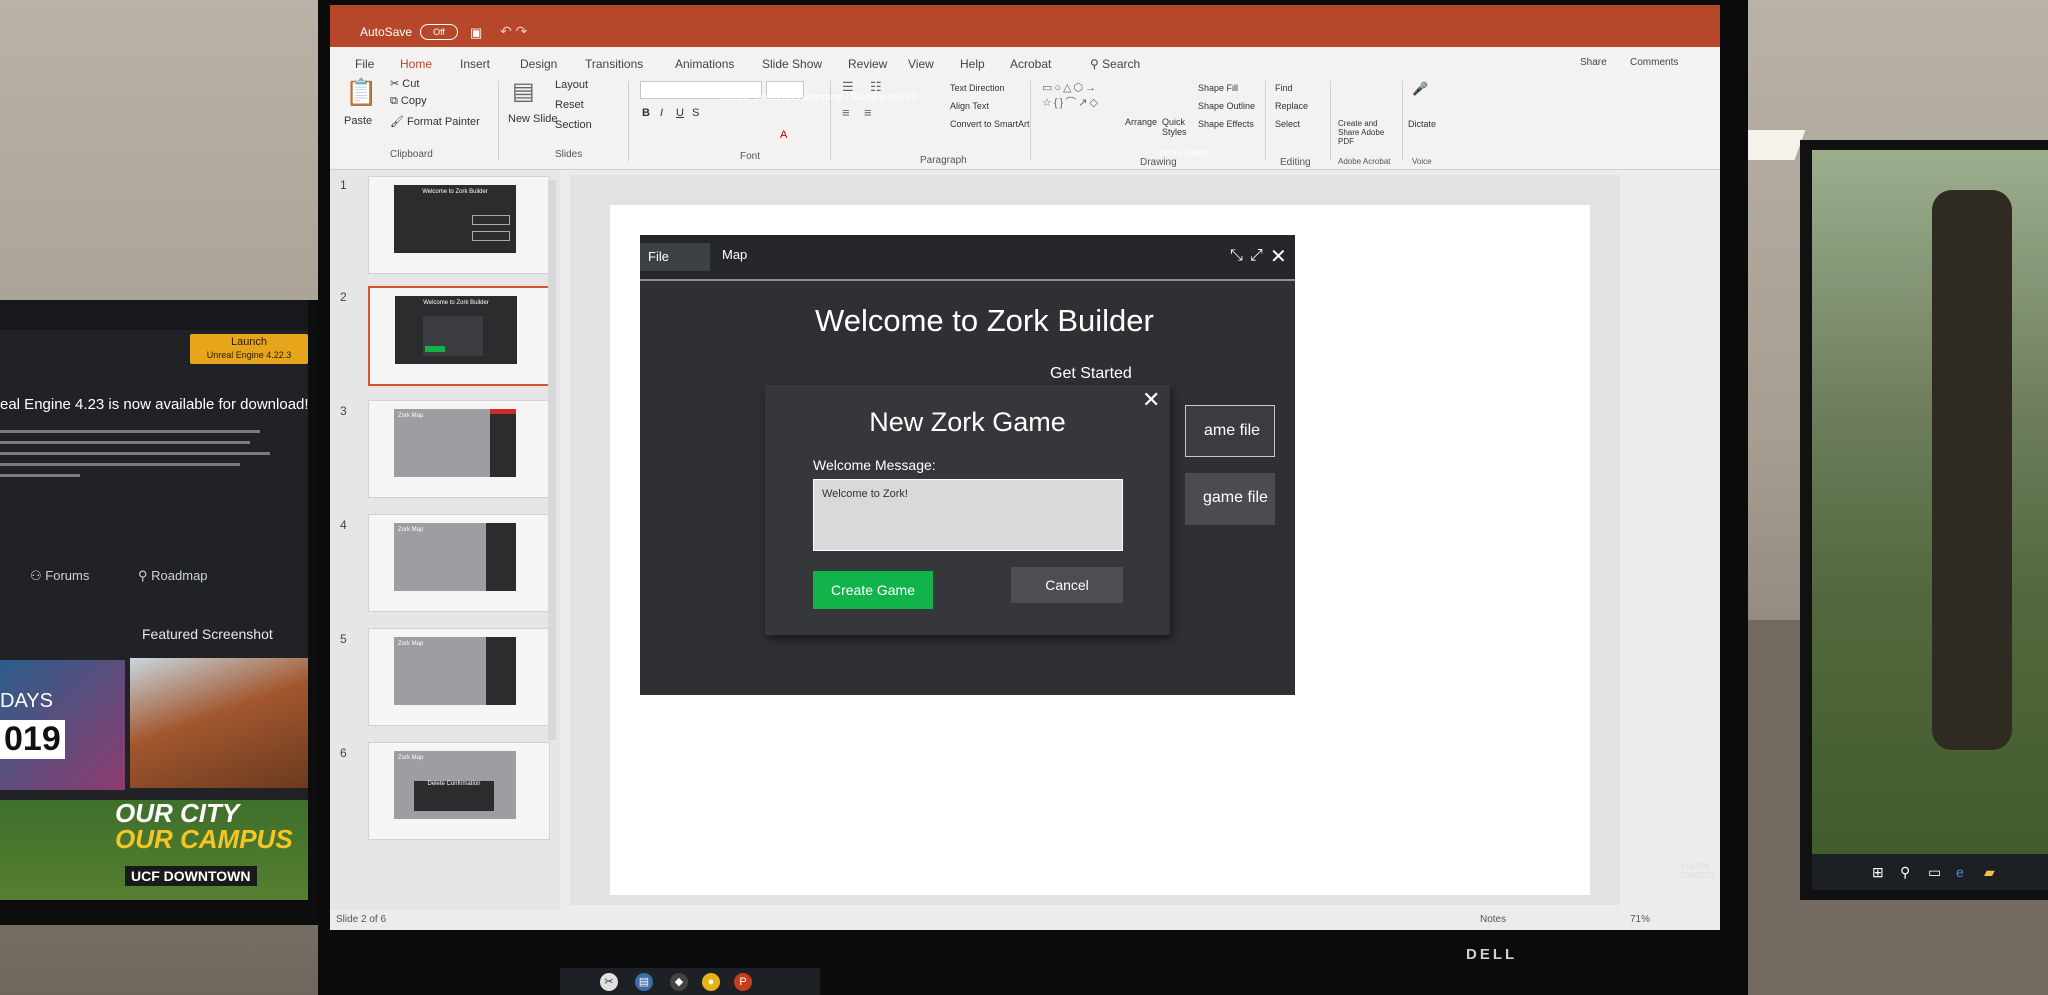 This screenshot has width=2048, height=995. I want to click on new-game-file-button: ame file, so click(1230, 431).